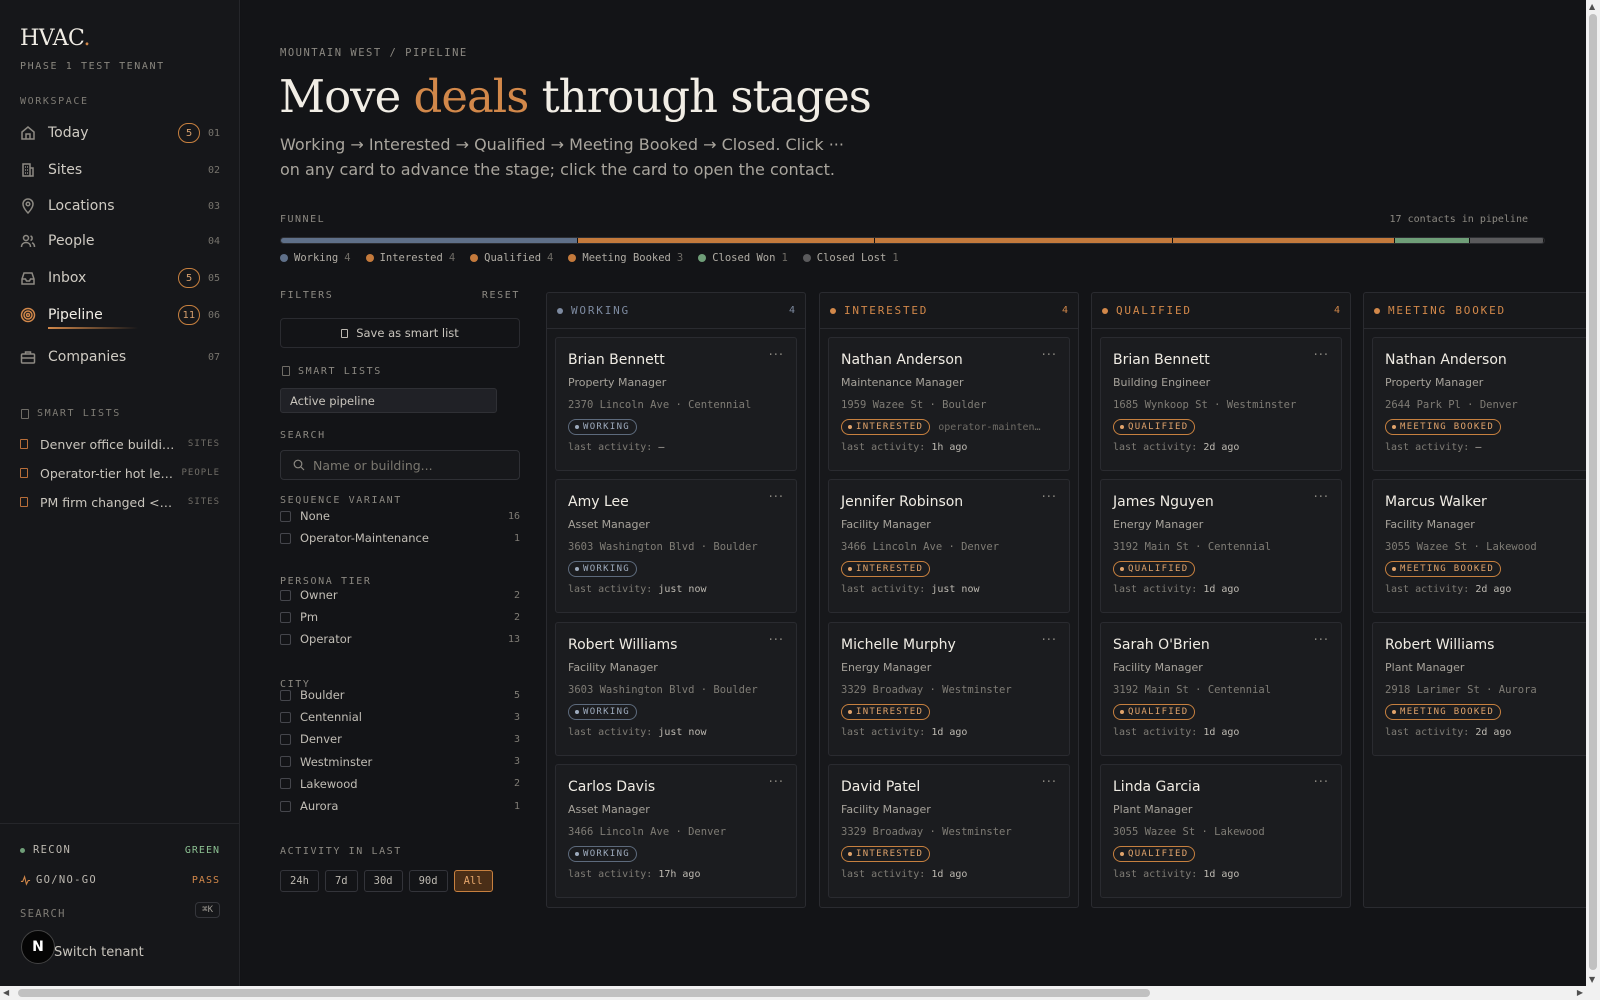 The image size is (1600, 1000). What do you see at coordinates (120, 278) in the screenshot?
I see `sidebar-item-inbox: Inbox 5 05` at bounding box center [120, 278].